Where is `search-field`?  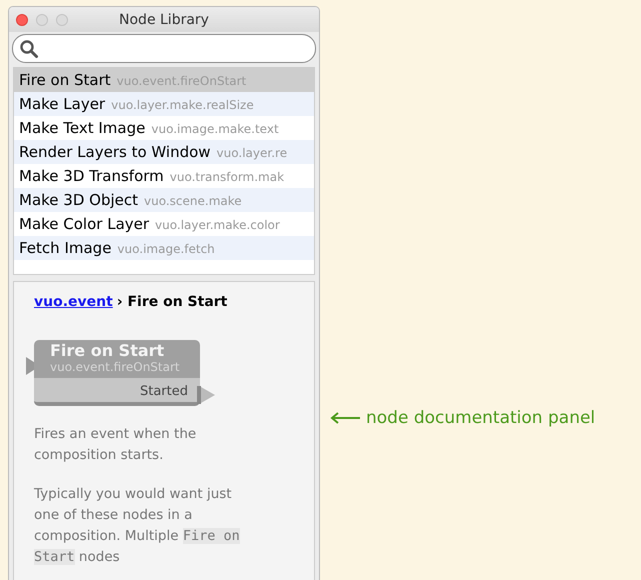
search-field is located at coordinates (164, 48).